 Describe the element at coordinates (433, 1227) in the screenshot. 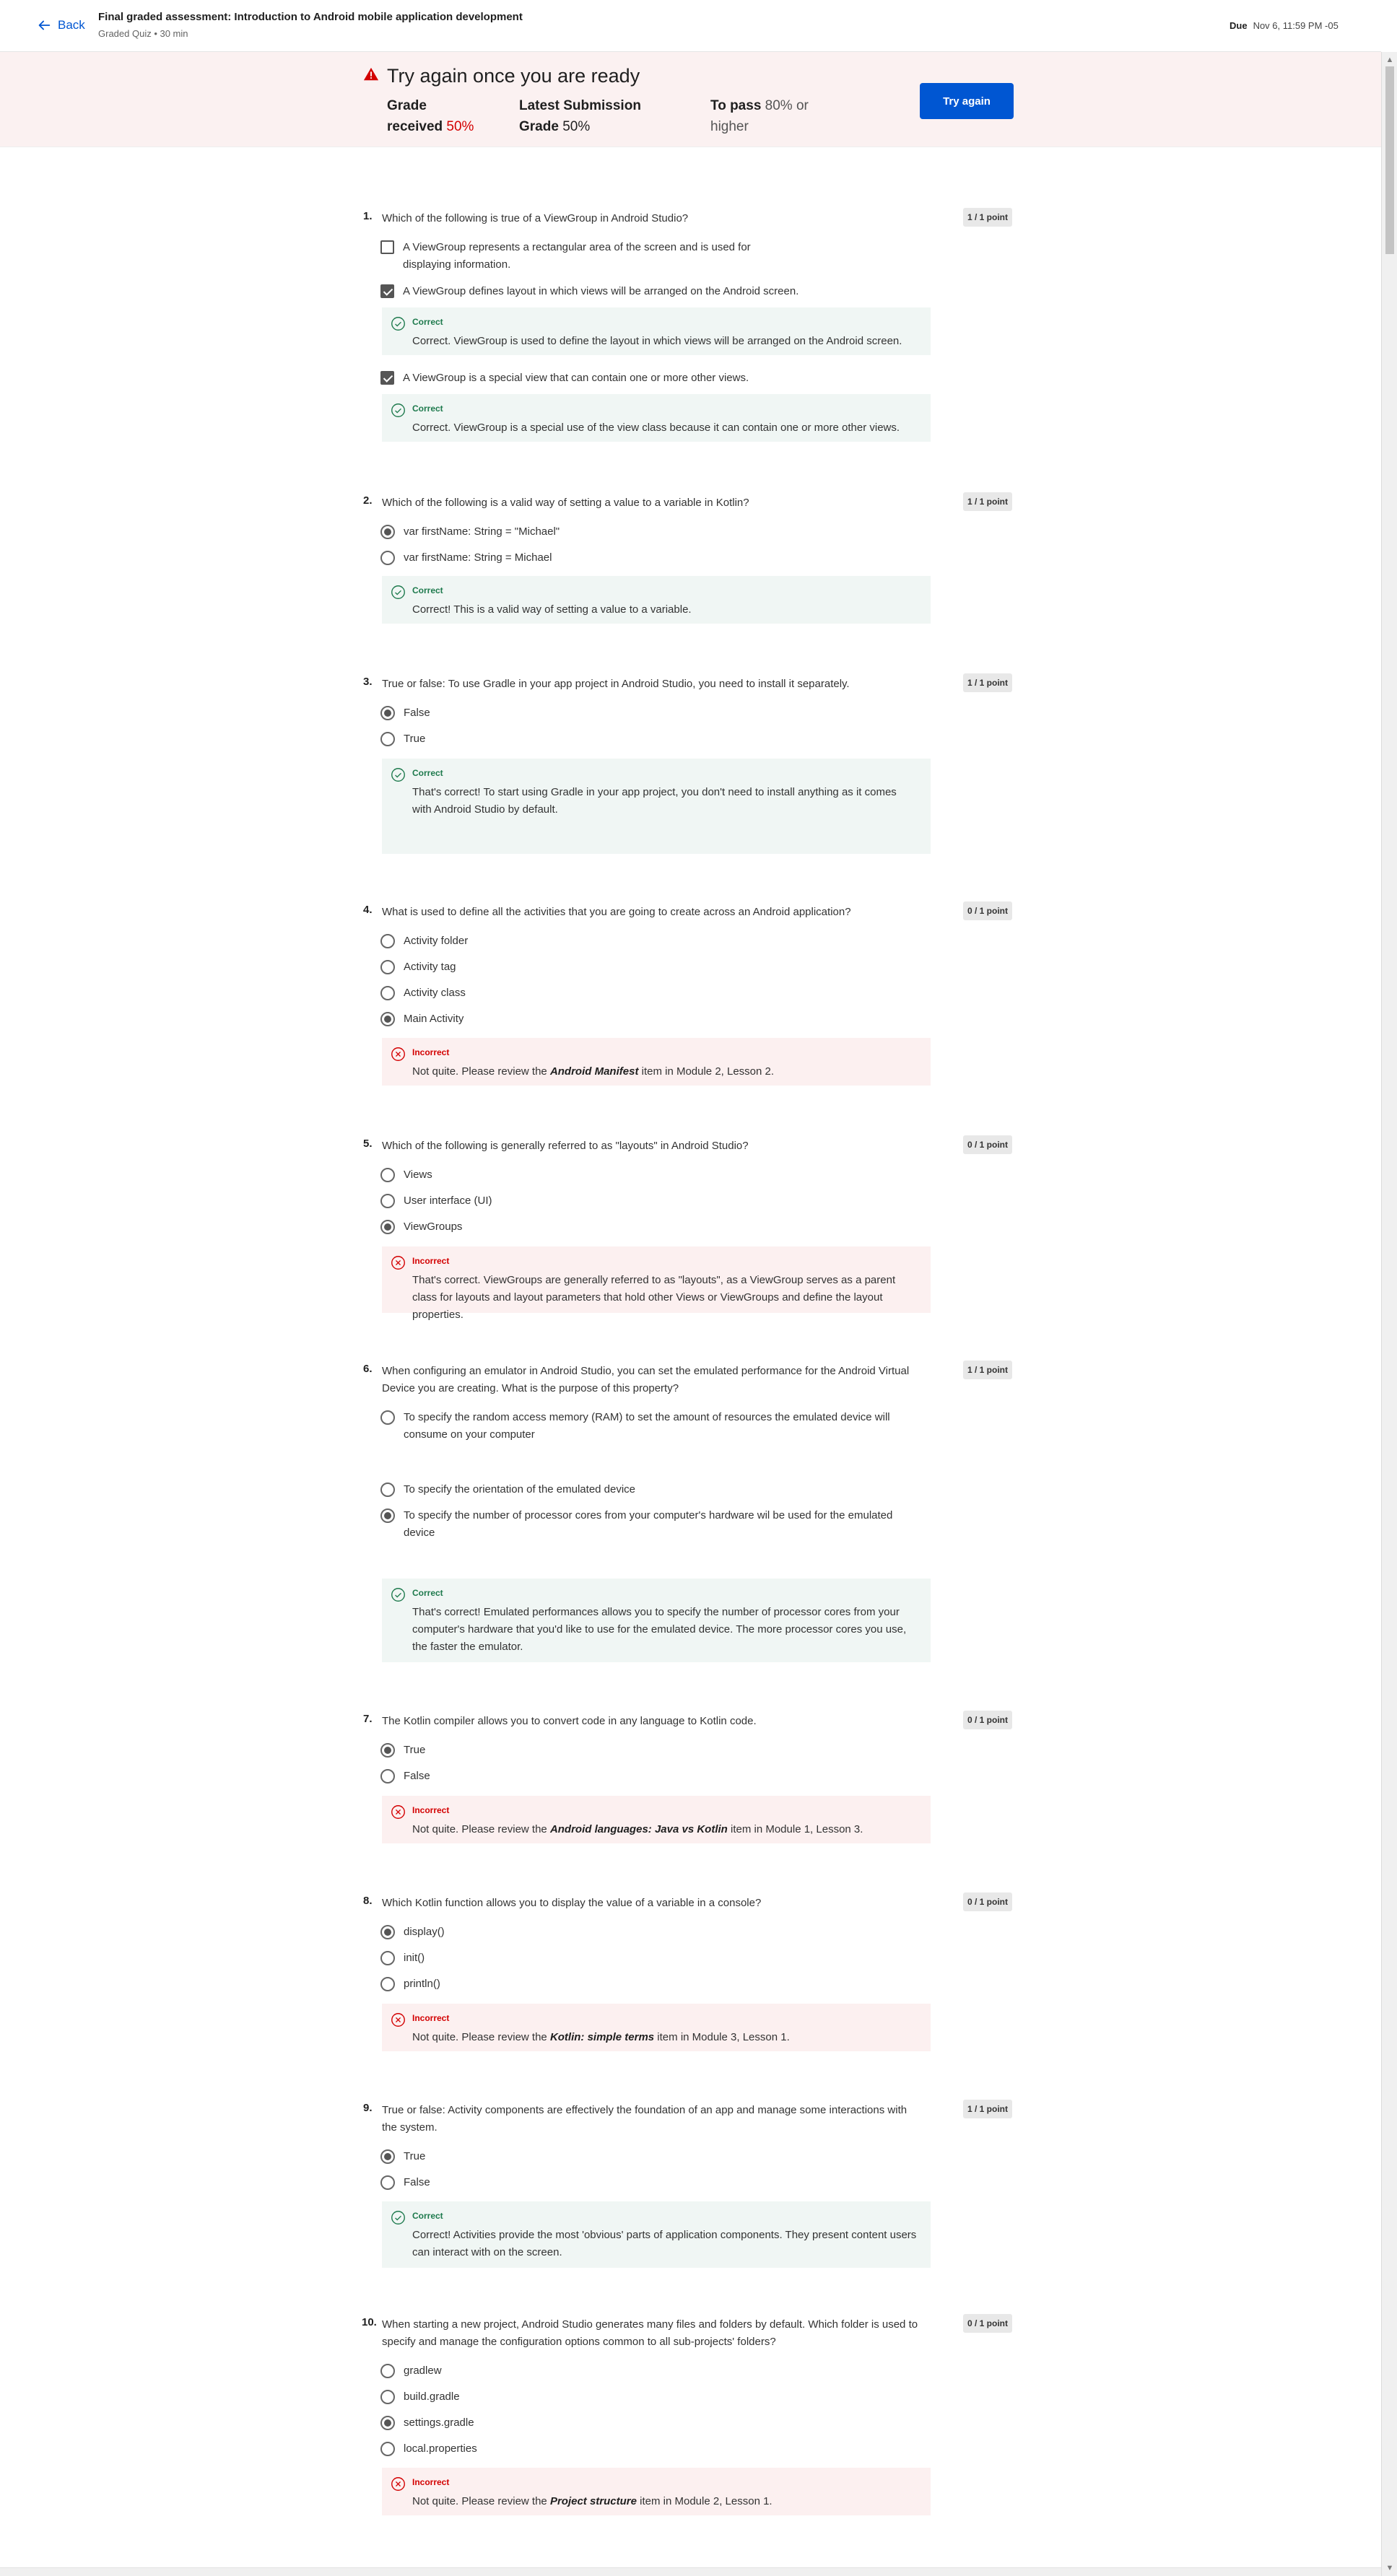

I see `option-label: ViewGroups` at that location.